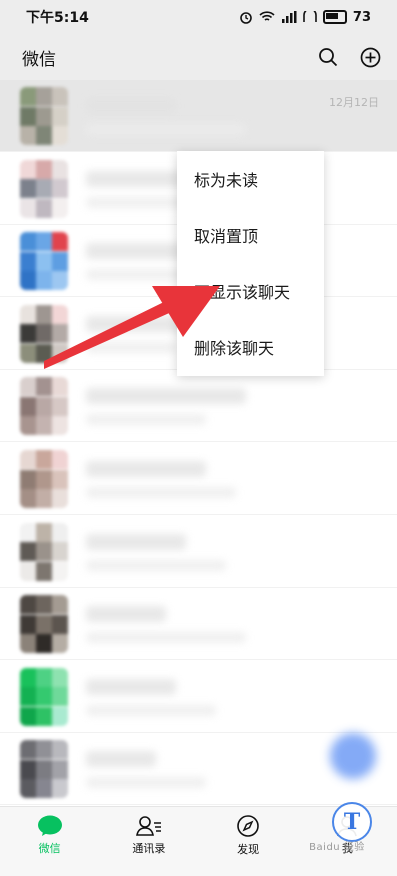 The image size is (397, 876). I want to click on menu-item-unpin: 取消置顶, so click(250, 235).